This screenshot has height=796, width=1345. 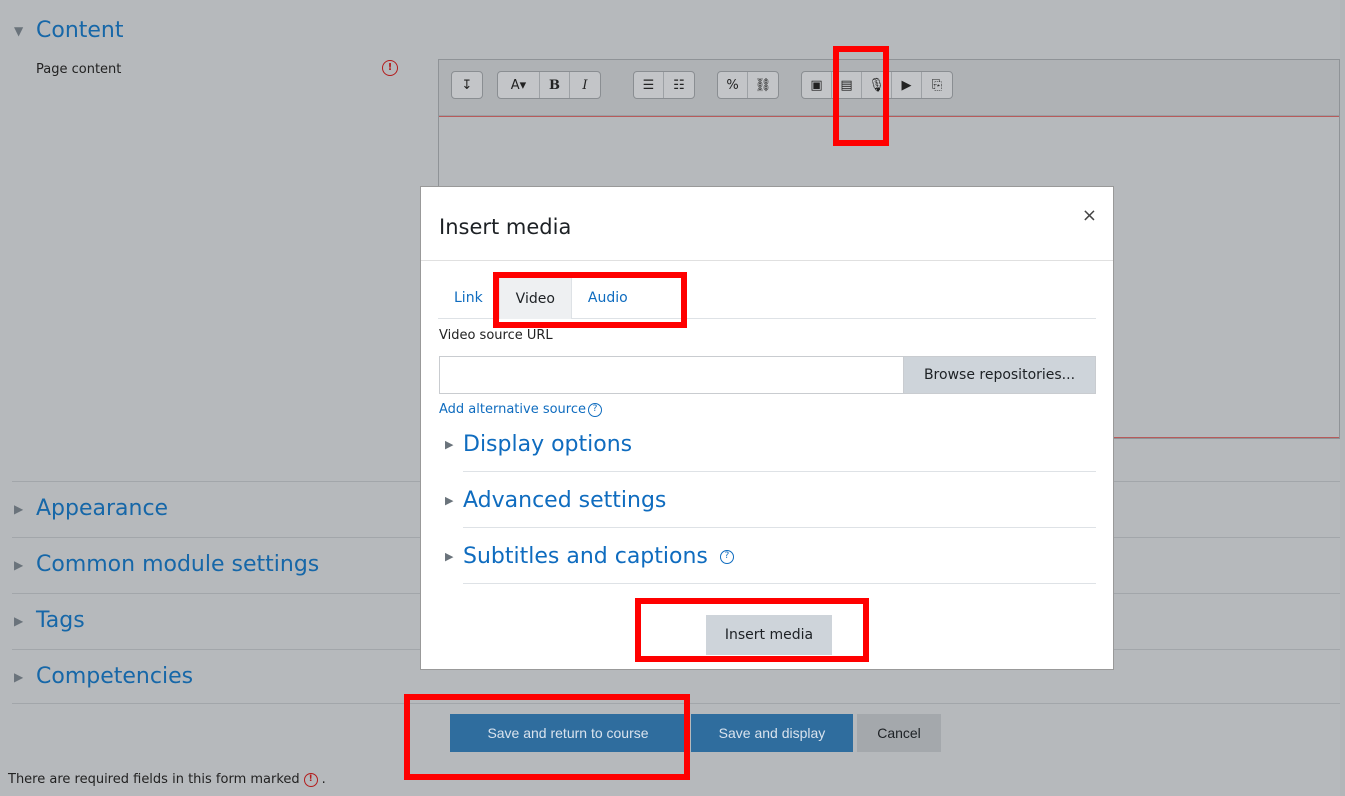 I want to click on record-audio-button: 🎙, so click(x=877, y=85).